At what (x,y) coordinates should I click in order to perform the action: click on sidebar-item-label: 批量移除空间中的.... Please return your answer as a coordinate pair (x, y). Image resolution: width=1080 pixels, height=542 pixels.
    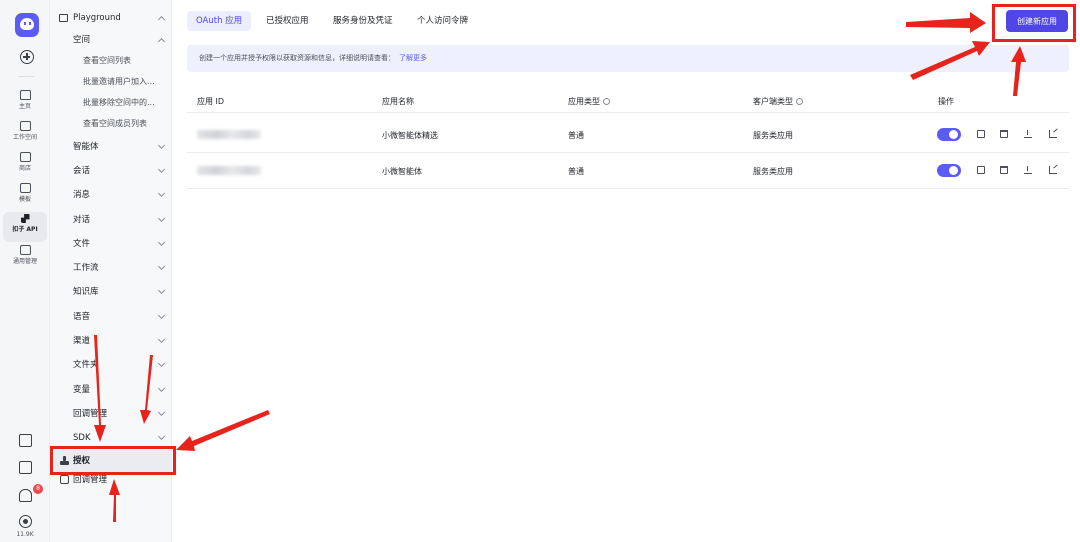
    Looking at the image, I should click on (119, 102).